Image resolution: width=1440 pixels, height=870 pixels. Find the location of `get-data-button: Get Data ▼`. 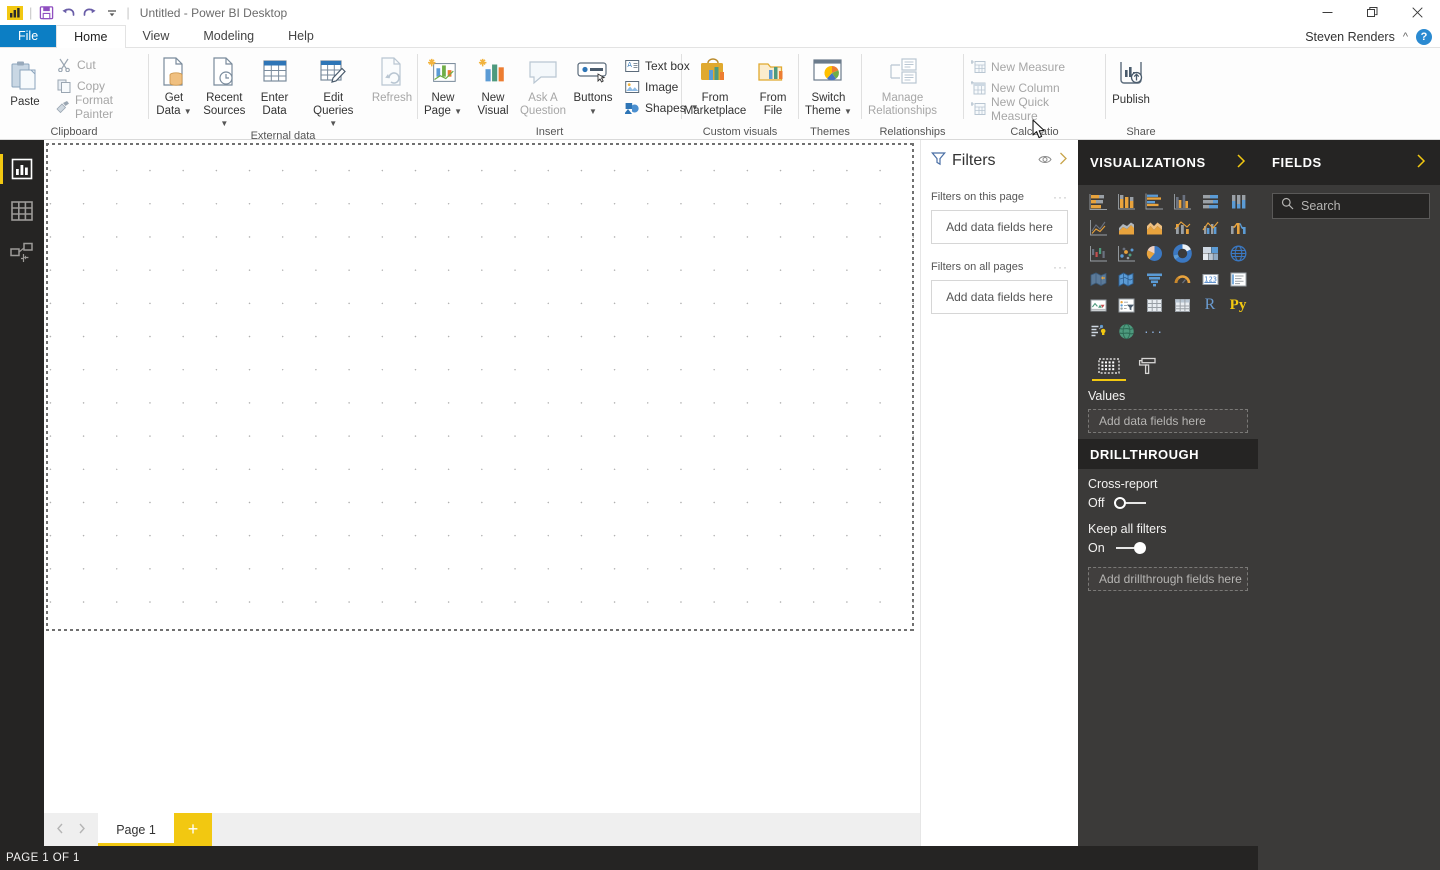

get-data-button: Get Data ▼ is located at coordinates (174, 84).